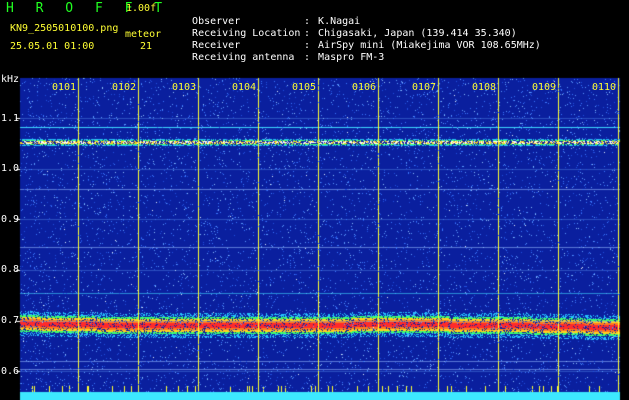 Image resolution: width=629 pixels, height=400 pixels. What do you see at coordinates (146, 46) in the screenshot?
I see `meteor-count: 21` at bounding box center [146, 46].